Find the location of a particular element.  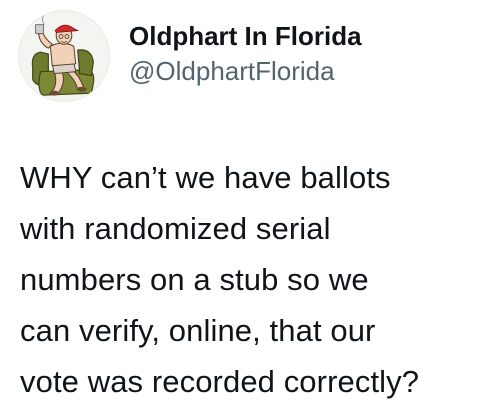

profile-avatar is located at coordinates (64, 56).